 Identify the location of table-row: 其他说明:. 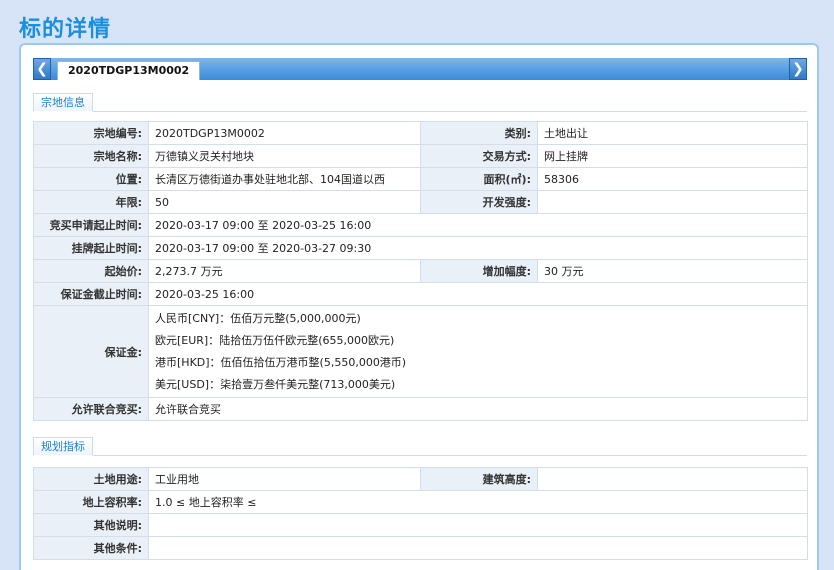
(420, 525).